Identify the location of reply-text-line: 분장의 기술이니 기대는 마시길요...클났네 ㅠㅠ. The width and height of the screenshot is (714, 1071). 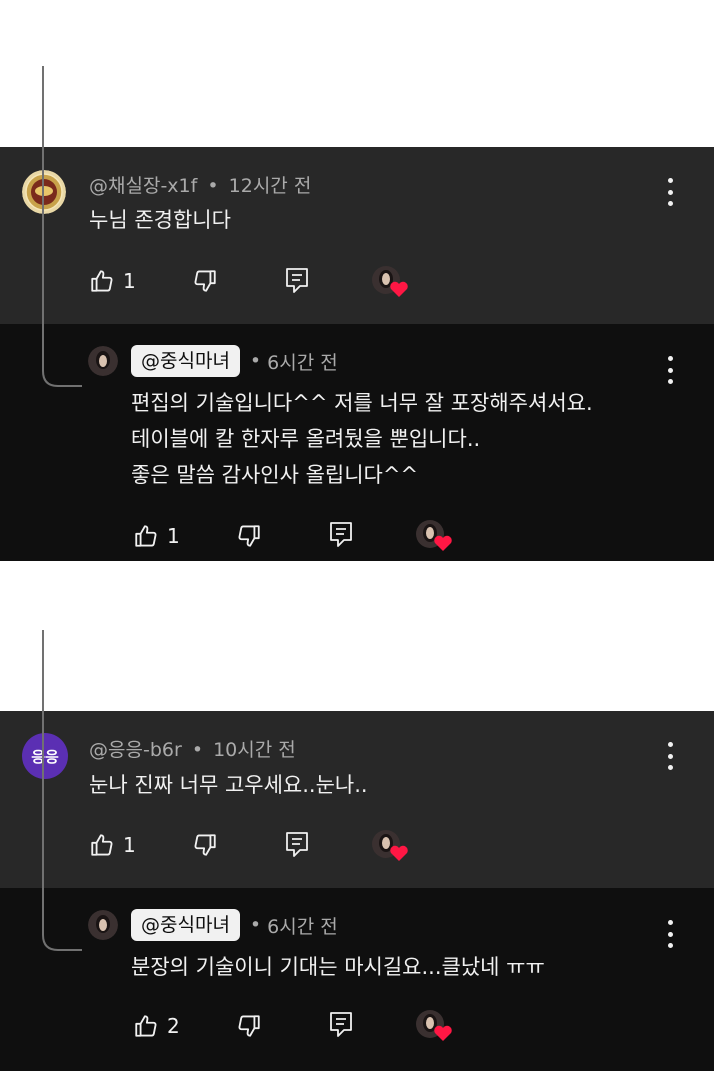
(338, 967).